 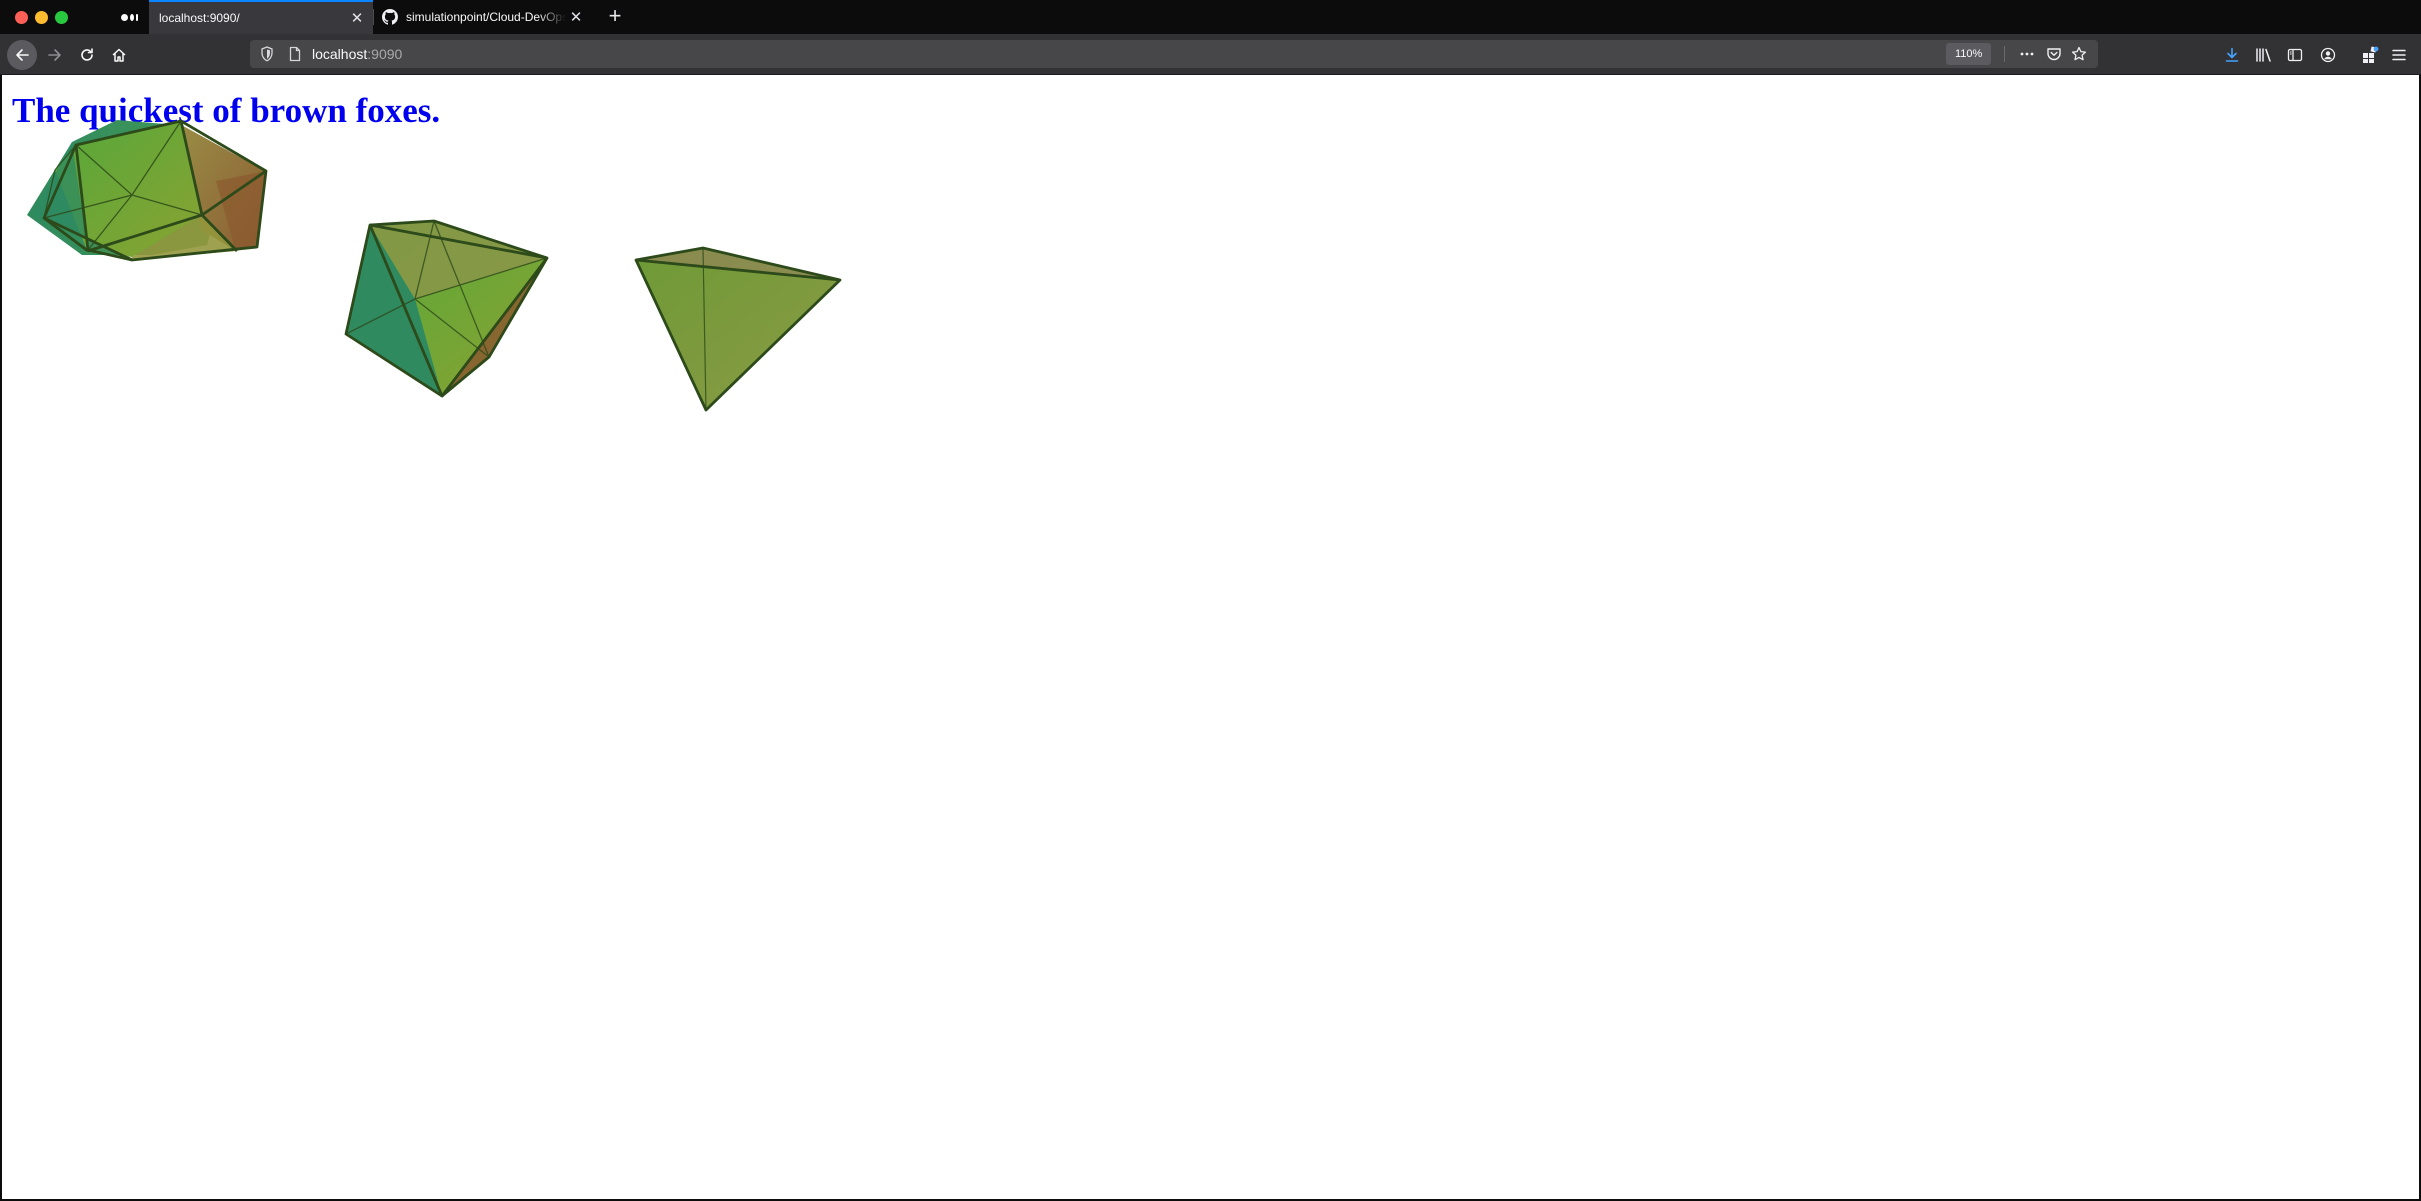 I want to click on new-tab-button: +, so click(x=615, y=16).